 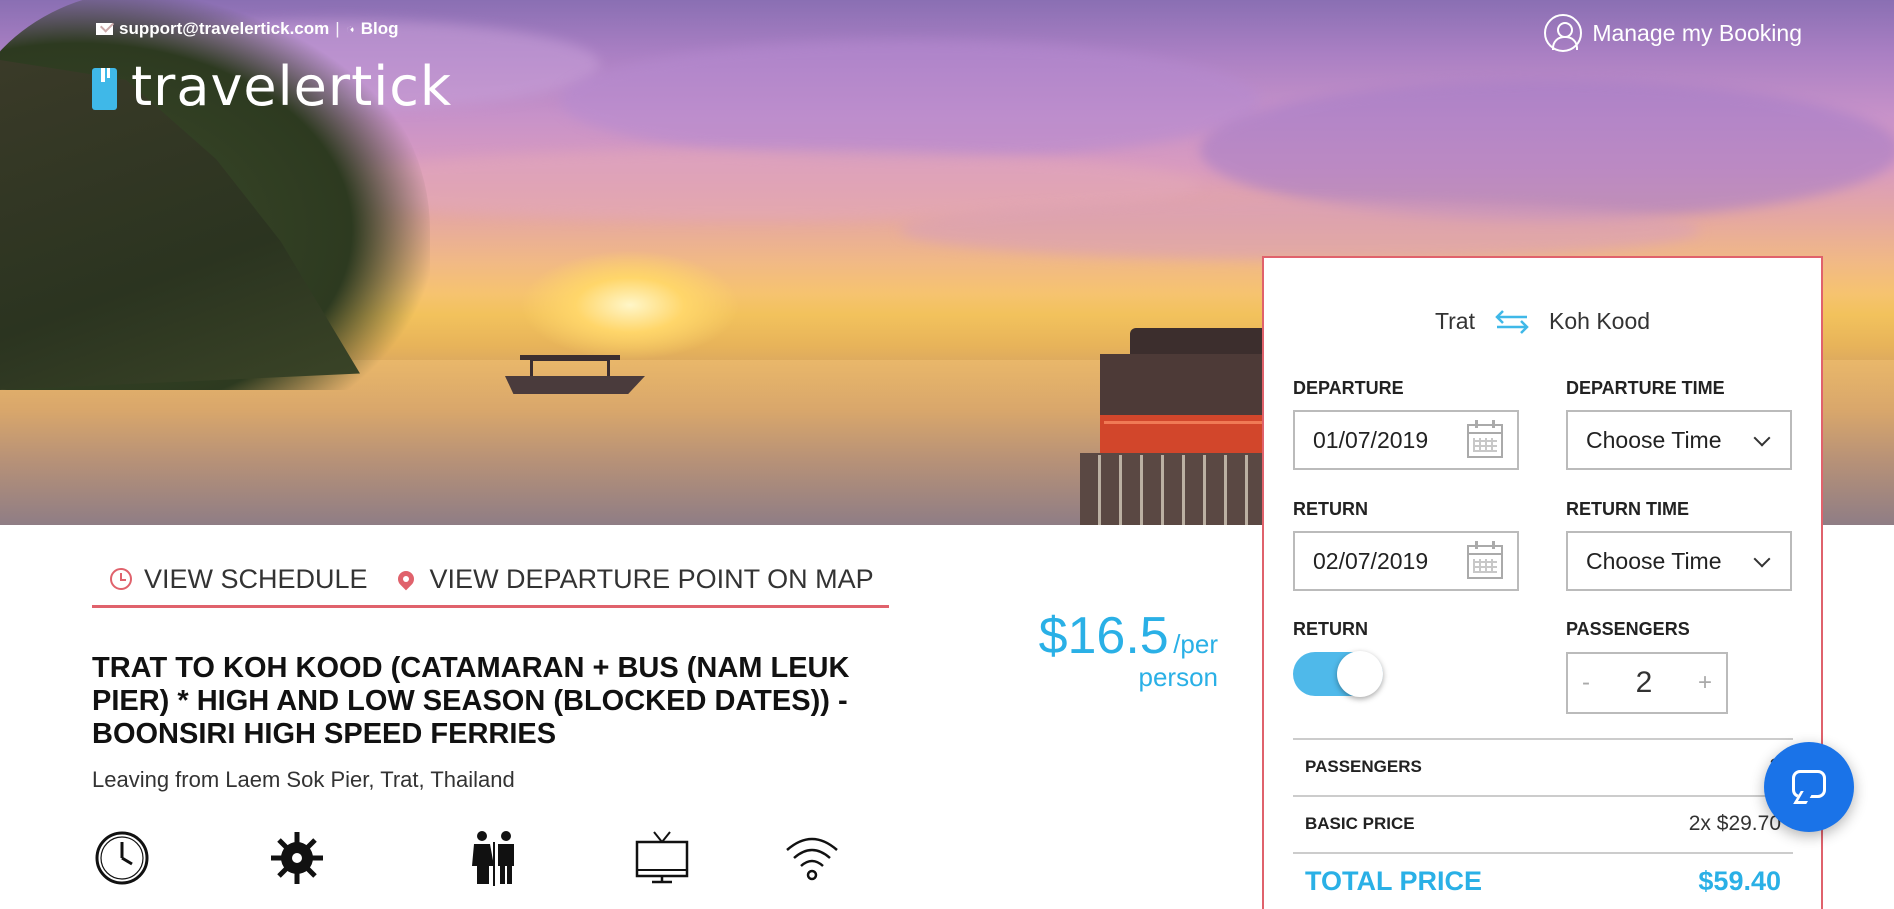 I want to click on view-schedule-tab: VIEW SCHEDULE, so click(x=239, y=579).